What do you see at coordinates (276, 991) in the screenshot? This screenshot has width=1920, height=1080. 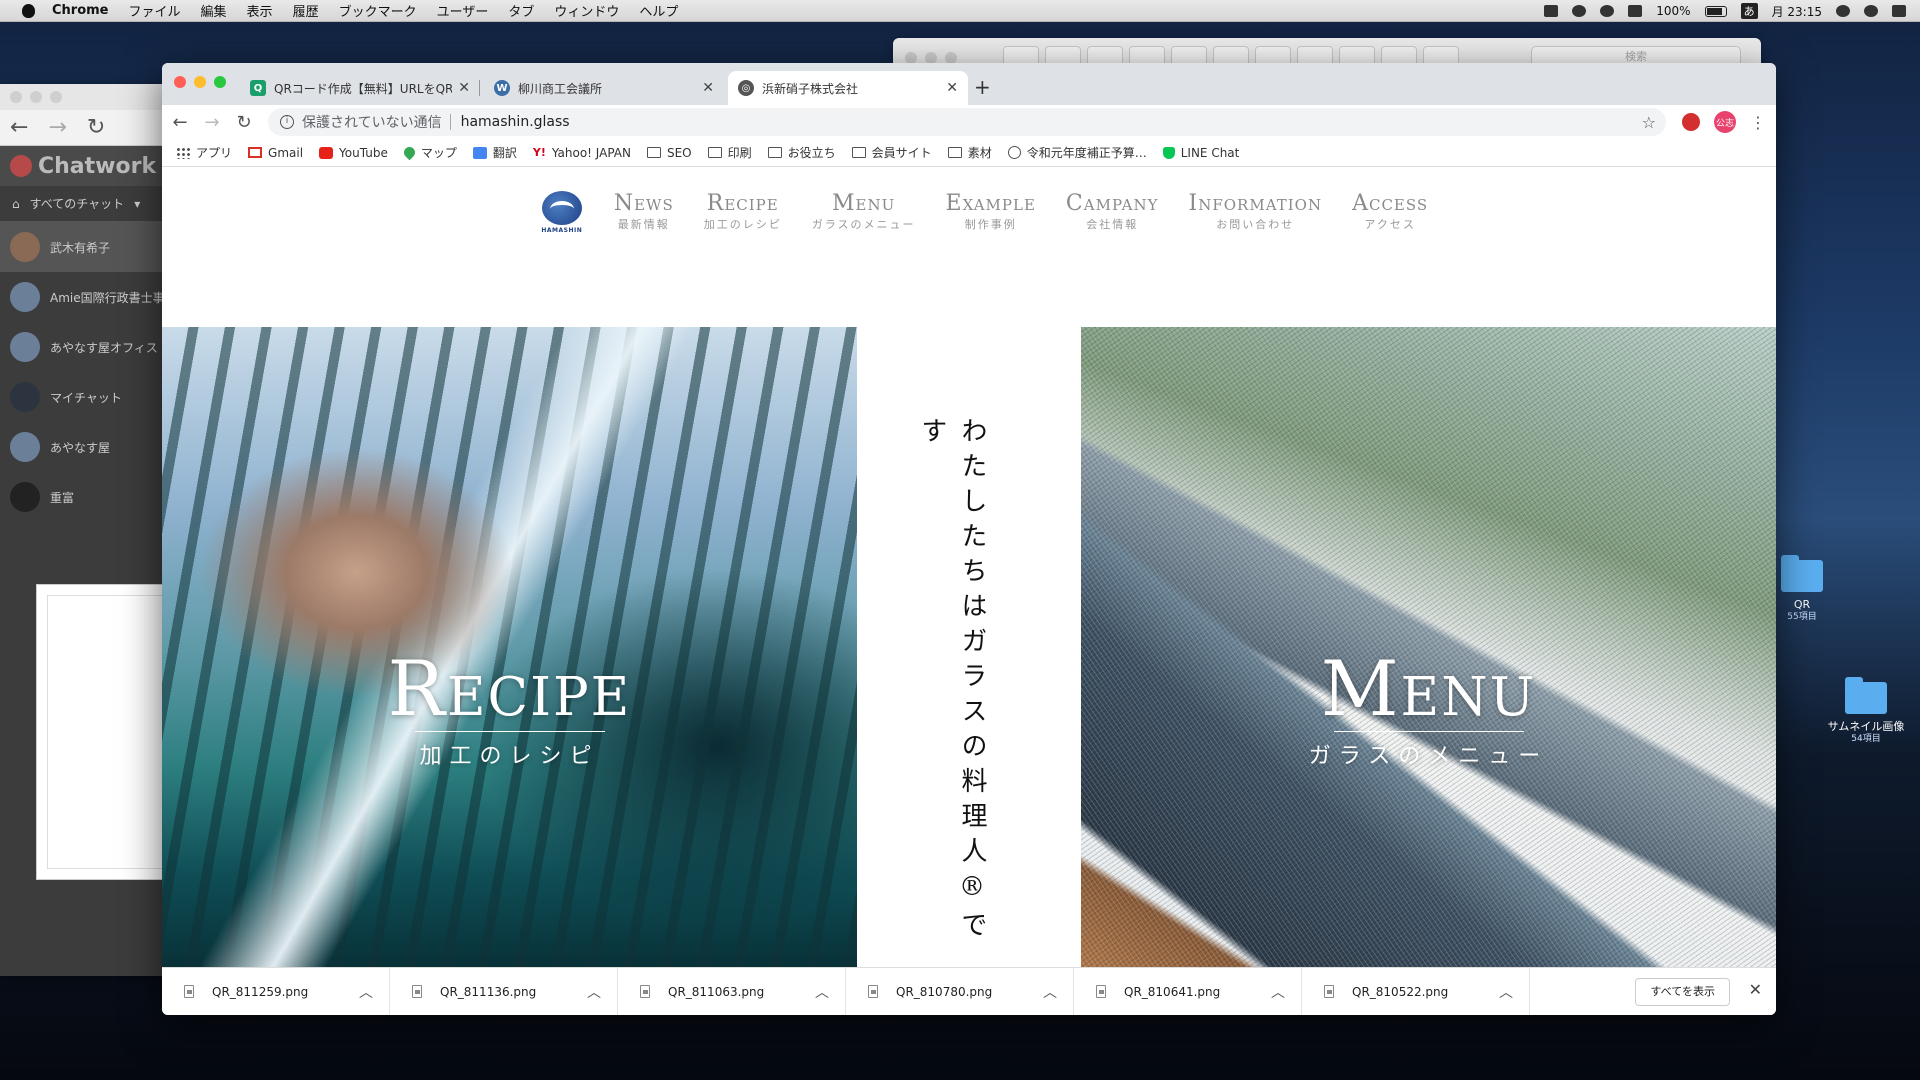 I see `download-item: QR_811259.png ︿` at bounding box center [276, 991].